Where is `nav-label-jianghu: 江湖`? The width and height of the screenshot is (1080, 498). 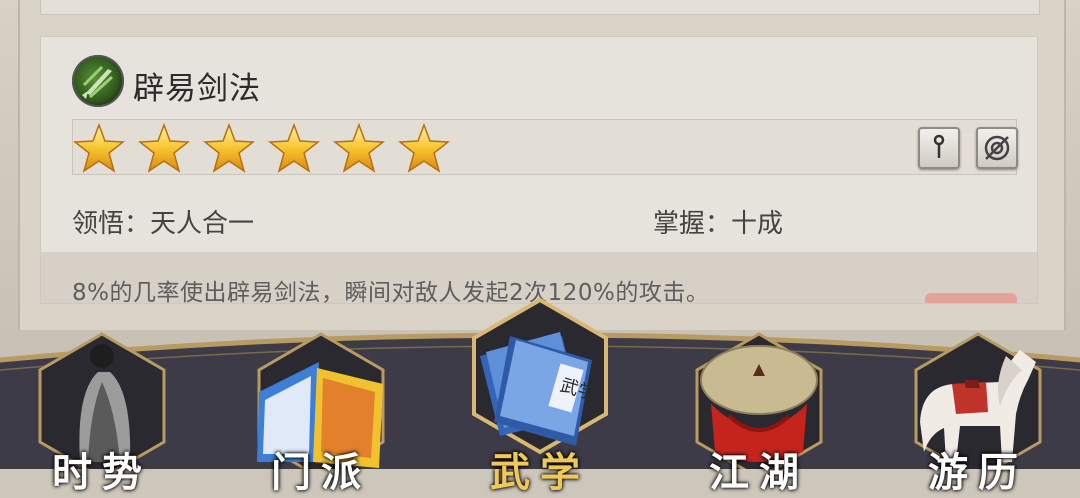 nav-label-jianghu: 江湖 is located at coordinates (759, 472).